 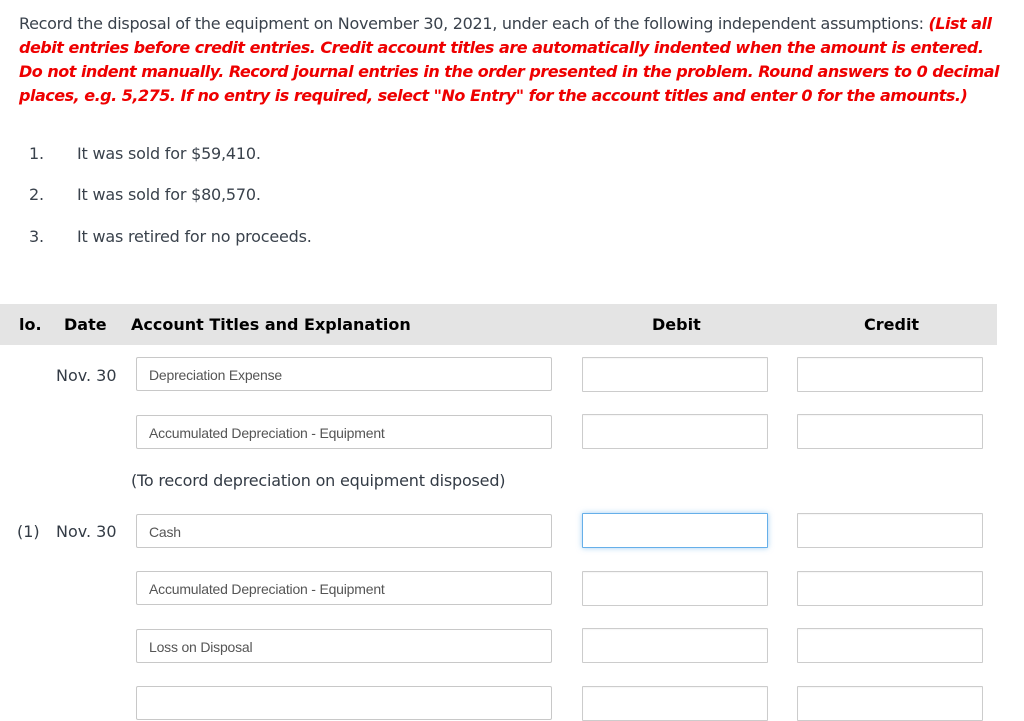 What do you see at coordinates (36, 153) in the screenshot?
I see `assumption-number: 1.` at bounding box center [36, 153].